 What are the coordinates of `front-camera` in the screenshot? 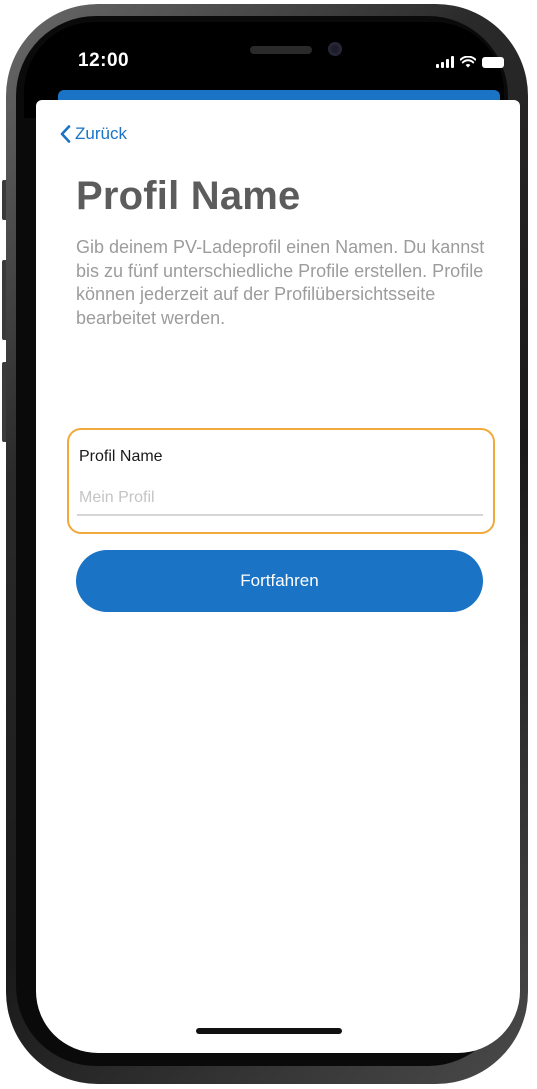 It's located at (335, 49).